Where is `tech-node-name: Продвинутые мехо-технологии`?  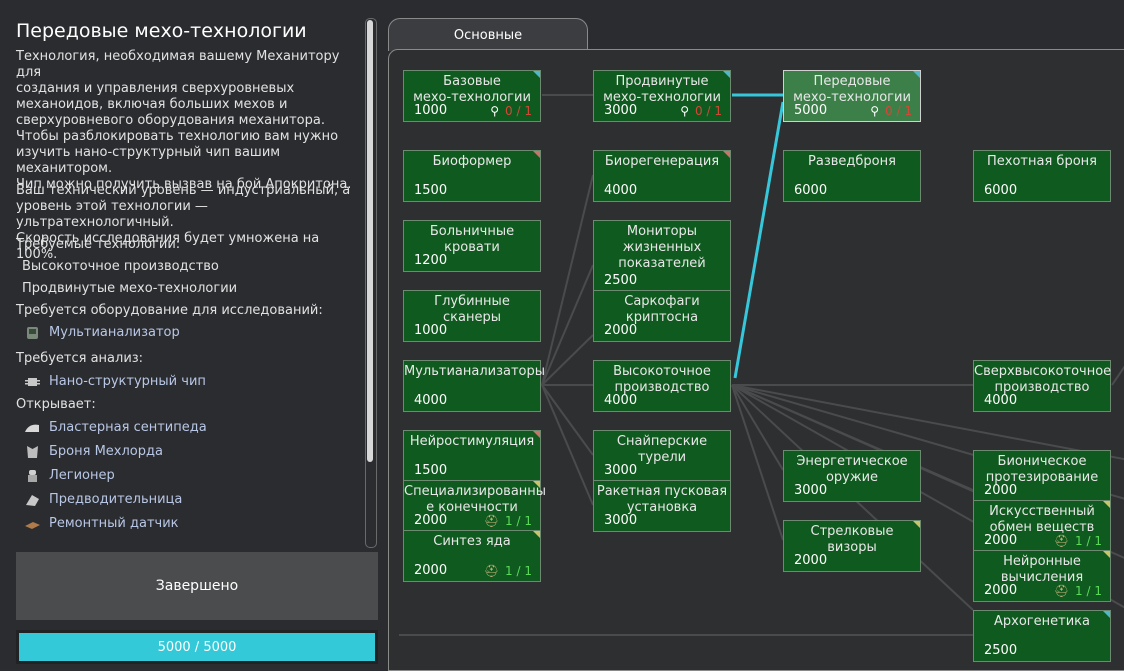
tech-node-name: Продвинутые мехо-технологии is located at coordinates (662, 89).